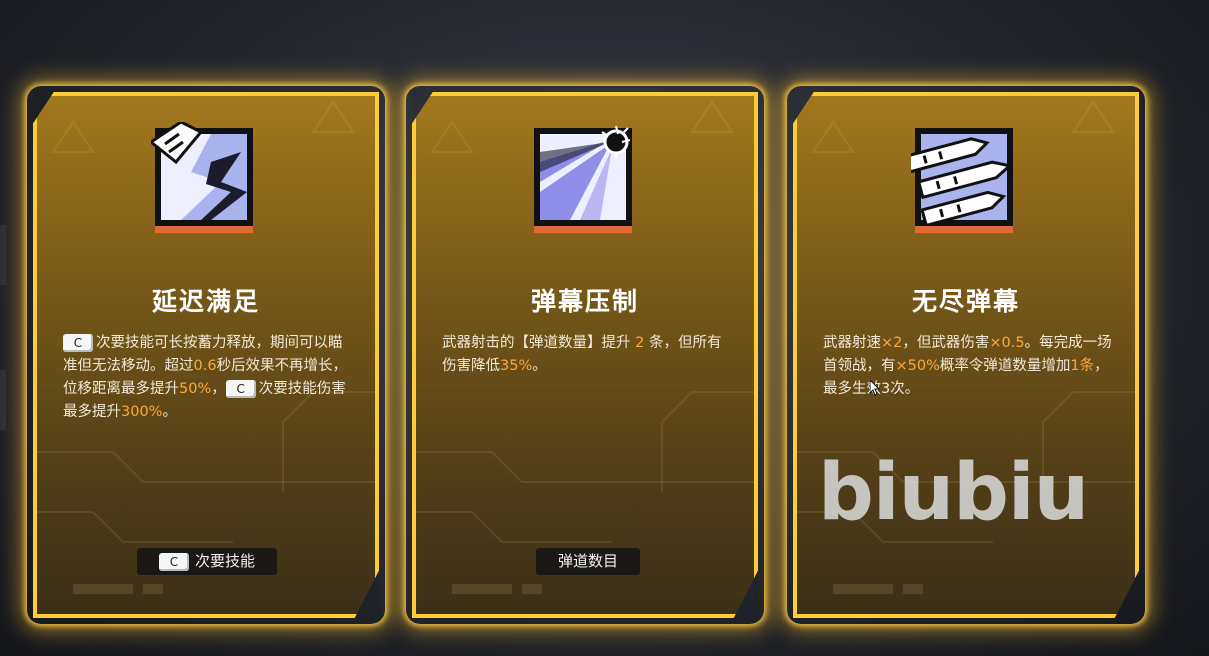  Describe the element at coordinates (1082, 366) in the screenshot. I see `desc-value: 1条` at that location.